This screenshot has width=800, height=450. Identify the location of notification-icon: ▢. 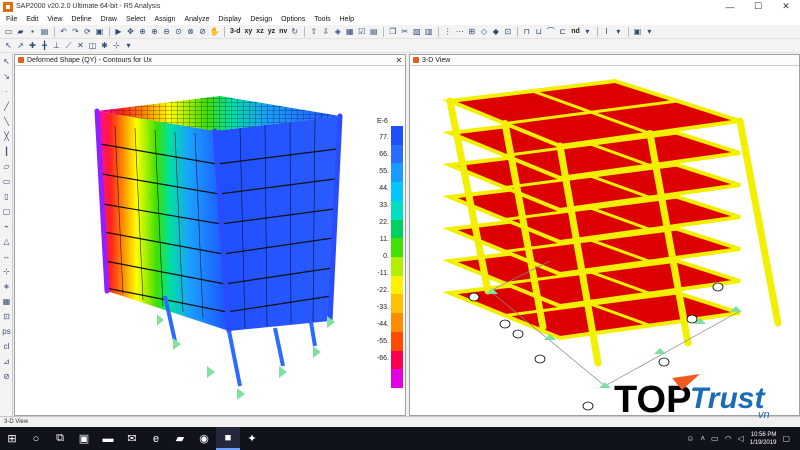
(786, 438).